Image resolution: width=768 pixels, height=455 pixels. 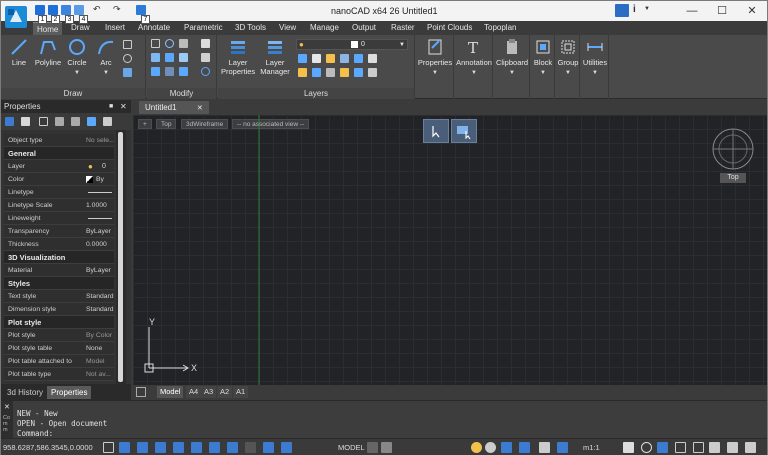 What do you see at coordinates (750, 447) in the screenshot?
I see `customize-status-icon` at bounding box center [750, 447].